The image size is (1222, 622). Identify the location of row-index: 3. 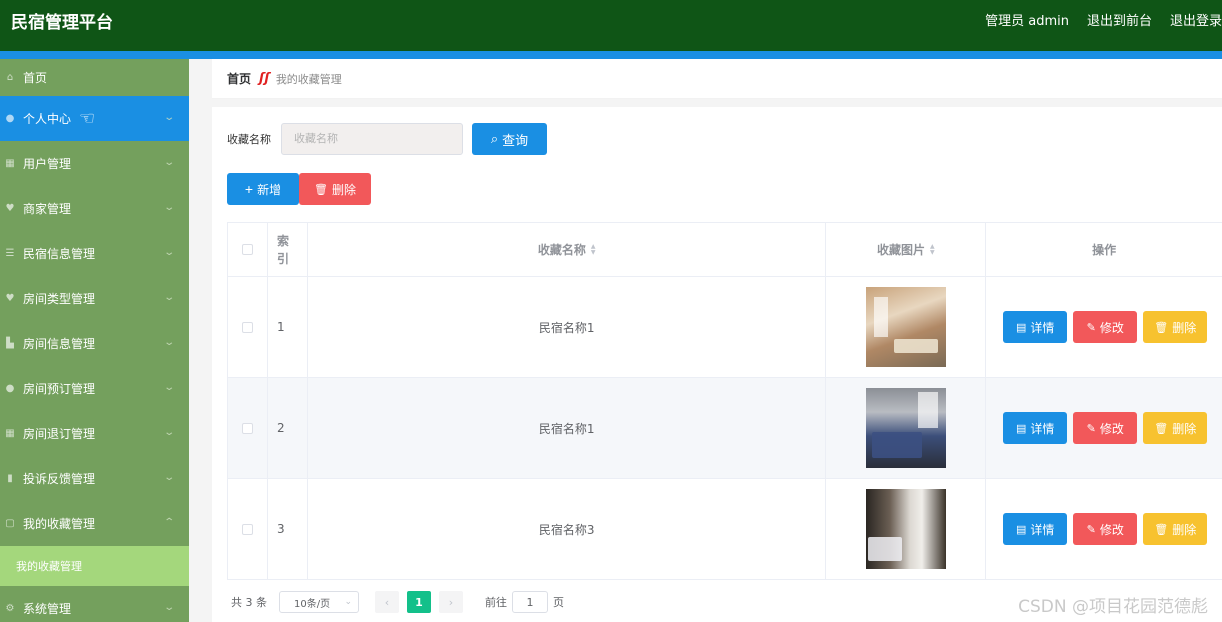
(288, 529).